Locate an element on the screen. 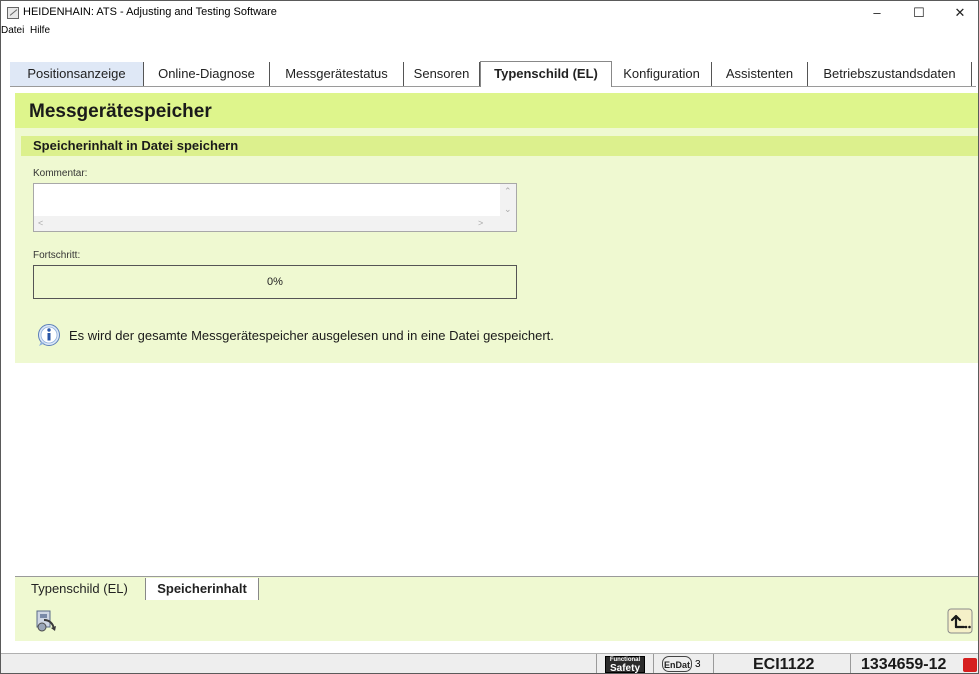 This screenshot has height=674, width=979. tab-typenschild-el: Typenschild (EL) is located at coordinates (546, 74).